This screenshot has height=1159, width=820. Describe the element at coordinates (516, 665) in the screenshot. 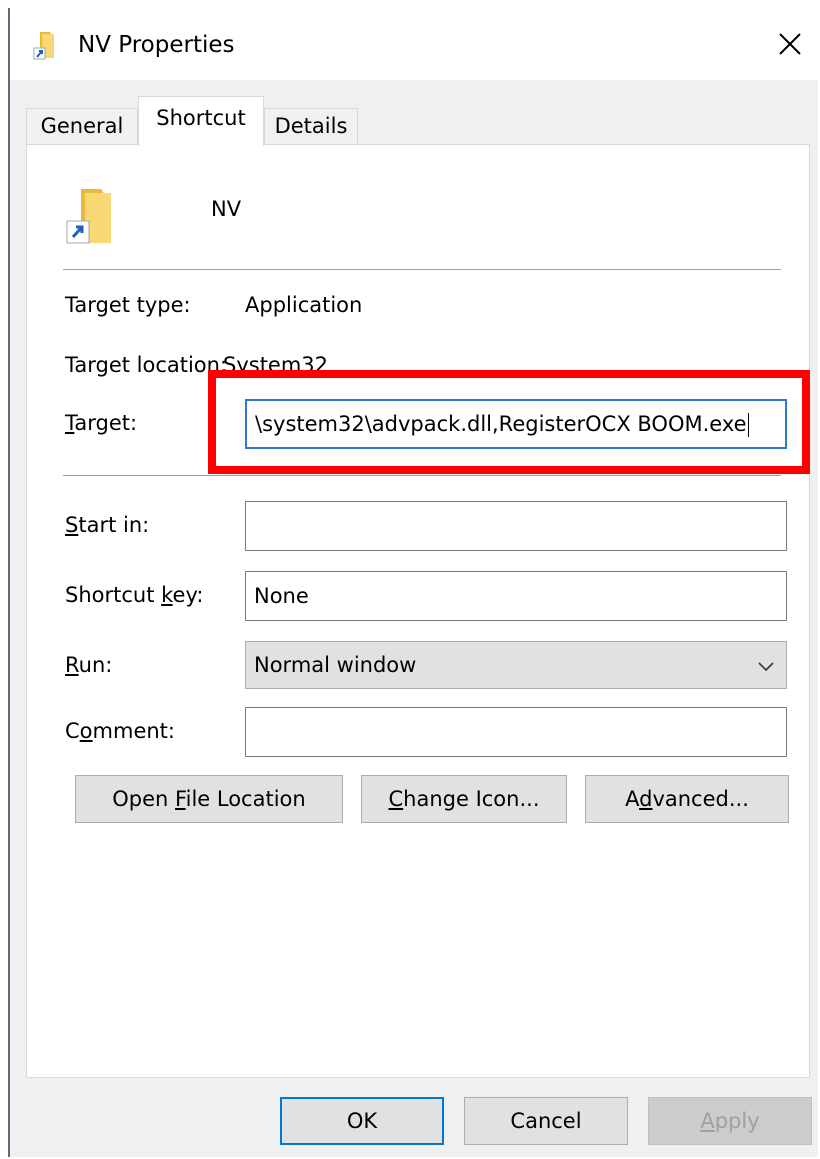

I see `run-select: Normal window` at that location.